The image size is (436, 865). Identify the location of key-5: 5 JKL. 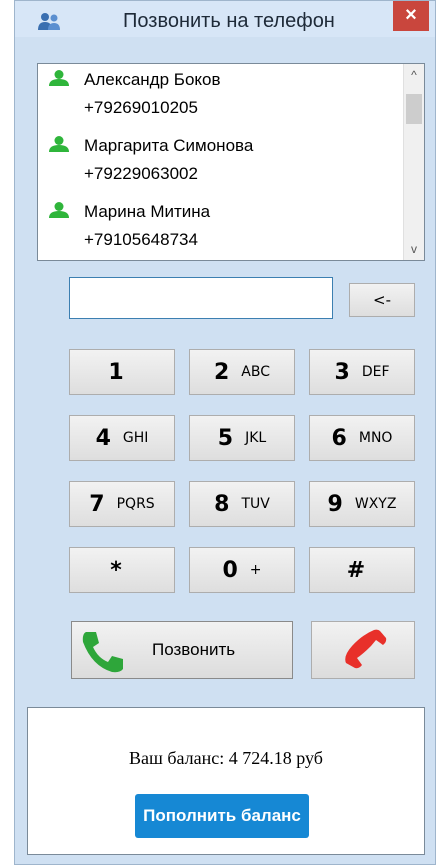
(242, 438).